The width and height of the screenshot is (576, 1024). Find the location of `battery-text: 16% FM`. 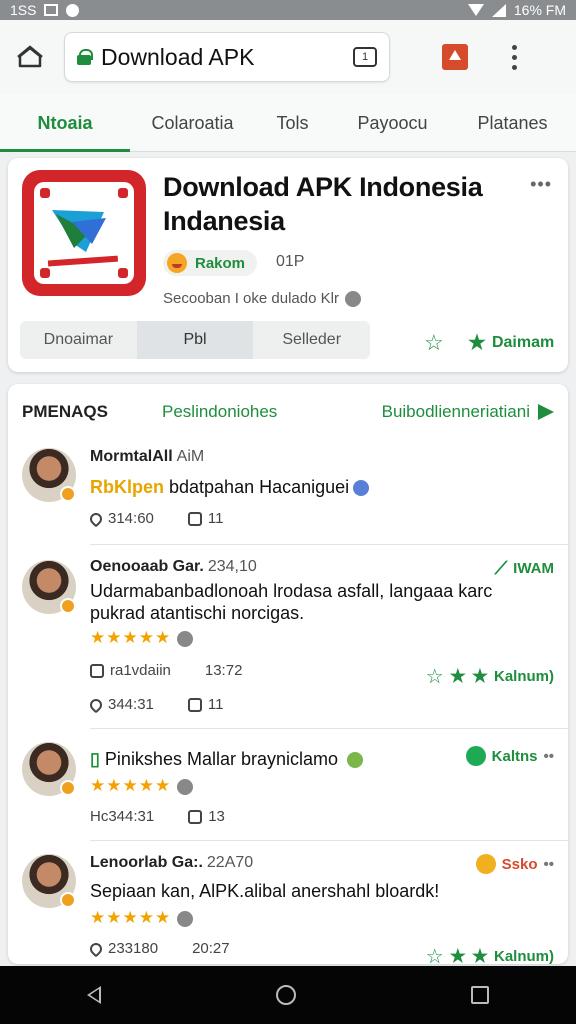

battery-text: 16% FM is located at coordinates (539, 10).